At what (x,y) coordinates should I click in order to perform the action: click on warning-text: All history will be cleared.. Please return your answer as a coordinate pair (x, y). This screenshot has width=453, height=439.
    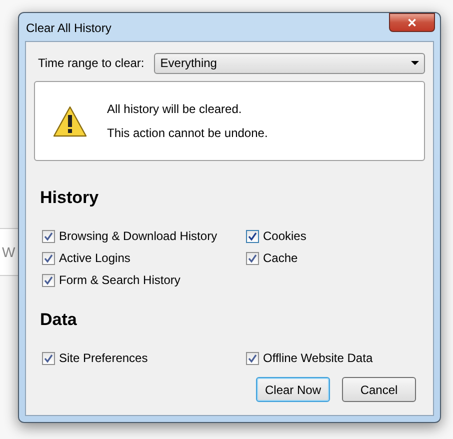
    Looking at the image, I should click on (175, 109).